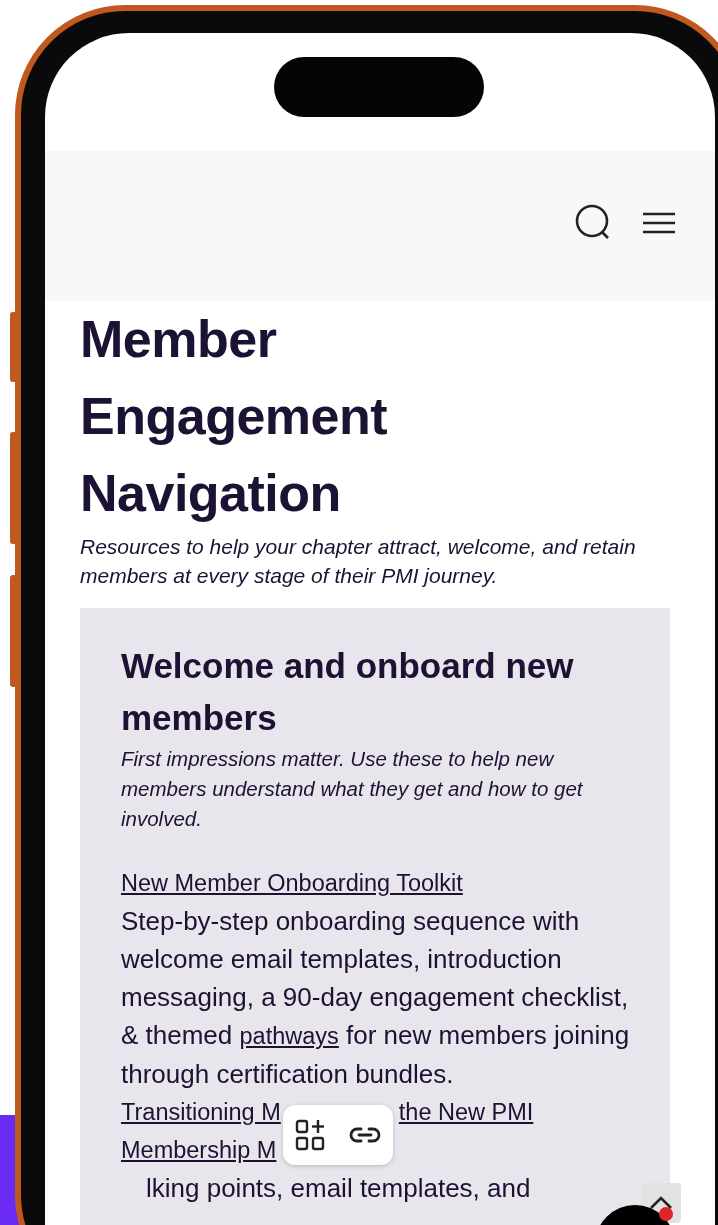 The width and height of the screenshot is (718, 1225). I want to click on resource-link: the New PMI, so click(466, 1112).